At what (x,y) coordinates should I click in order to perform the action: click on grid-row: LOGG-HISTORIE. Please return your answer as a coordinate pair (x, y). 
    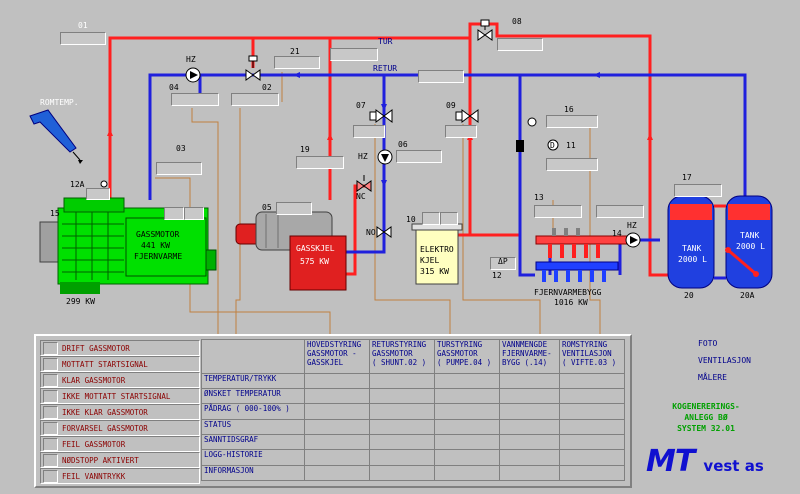
    Looking at the image, I should click on (413, 457).